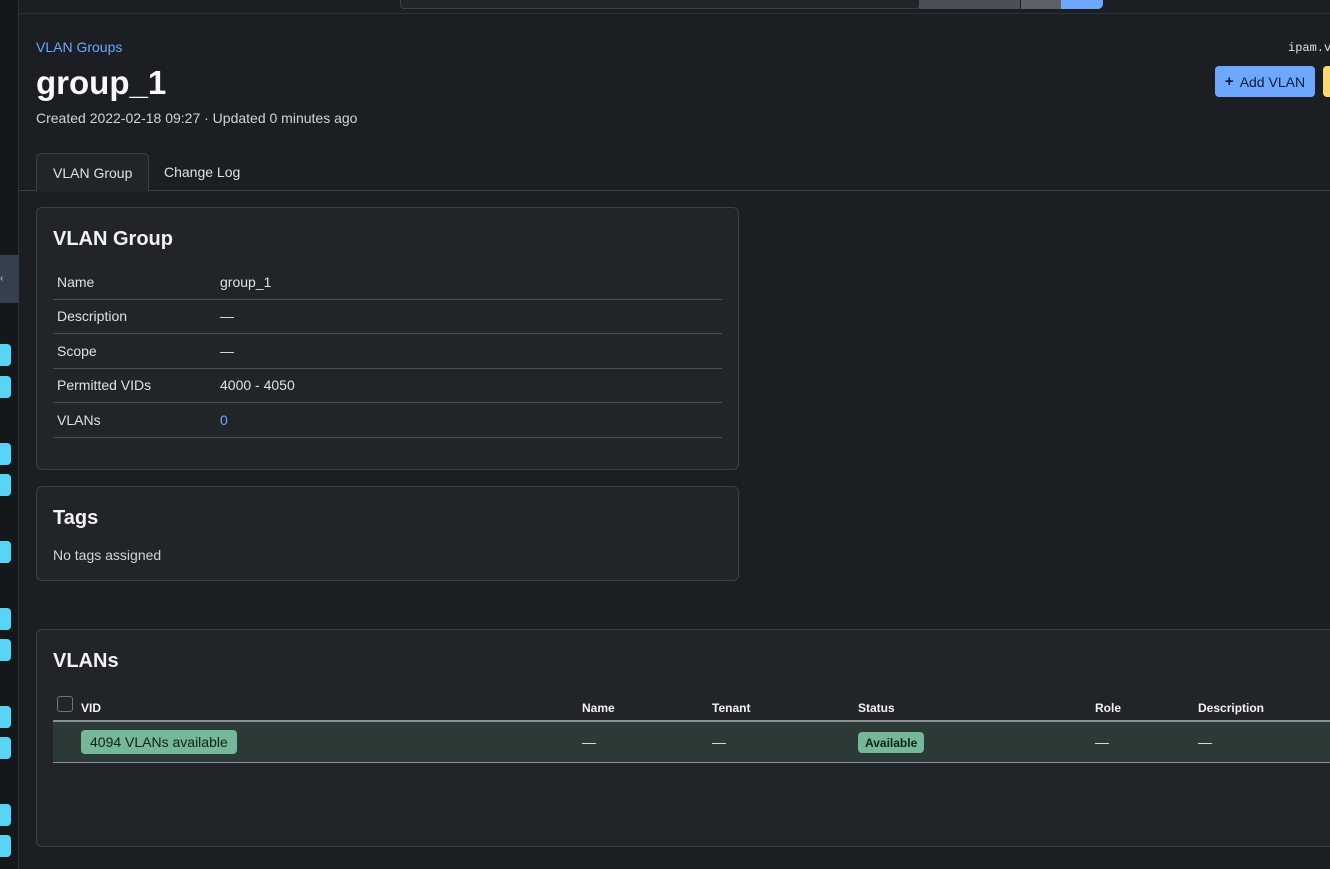 This screenshot has width=1330, height=869. What do you see at coordinates (691, 742) in the screenshot?
I see `table-row: 4094 VLANs available — — Available — —` at bounding box center [691, 742].